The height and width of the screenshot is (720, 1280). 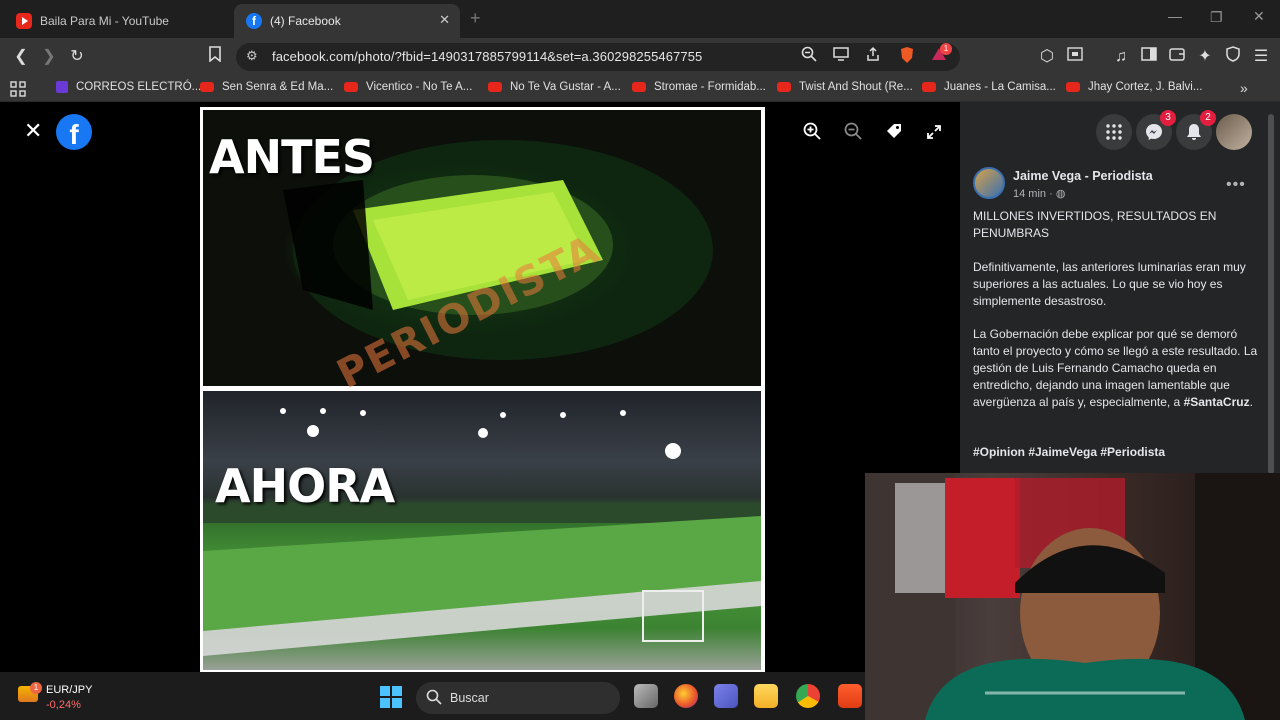 What do you see at coordinates (1072, 596) in the screenshot?
I see `webcam-overlay` at bounding box center [1072, 596].